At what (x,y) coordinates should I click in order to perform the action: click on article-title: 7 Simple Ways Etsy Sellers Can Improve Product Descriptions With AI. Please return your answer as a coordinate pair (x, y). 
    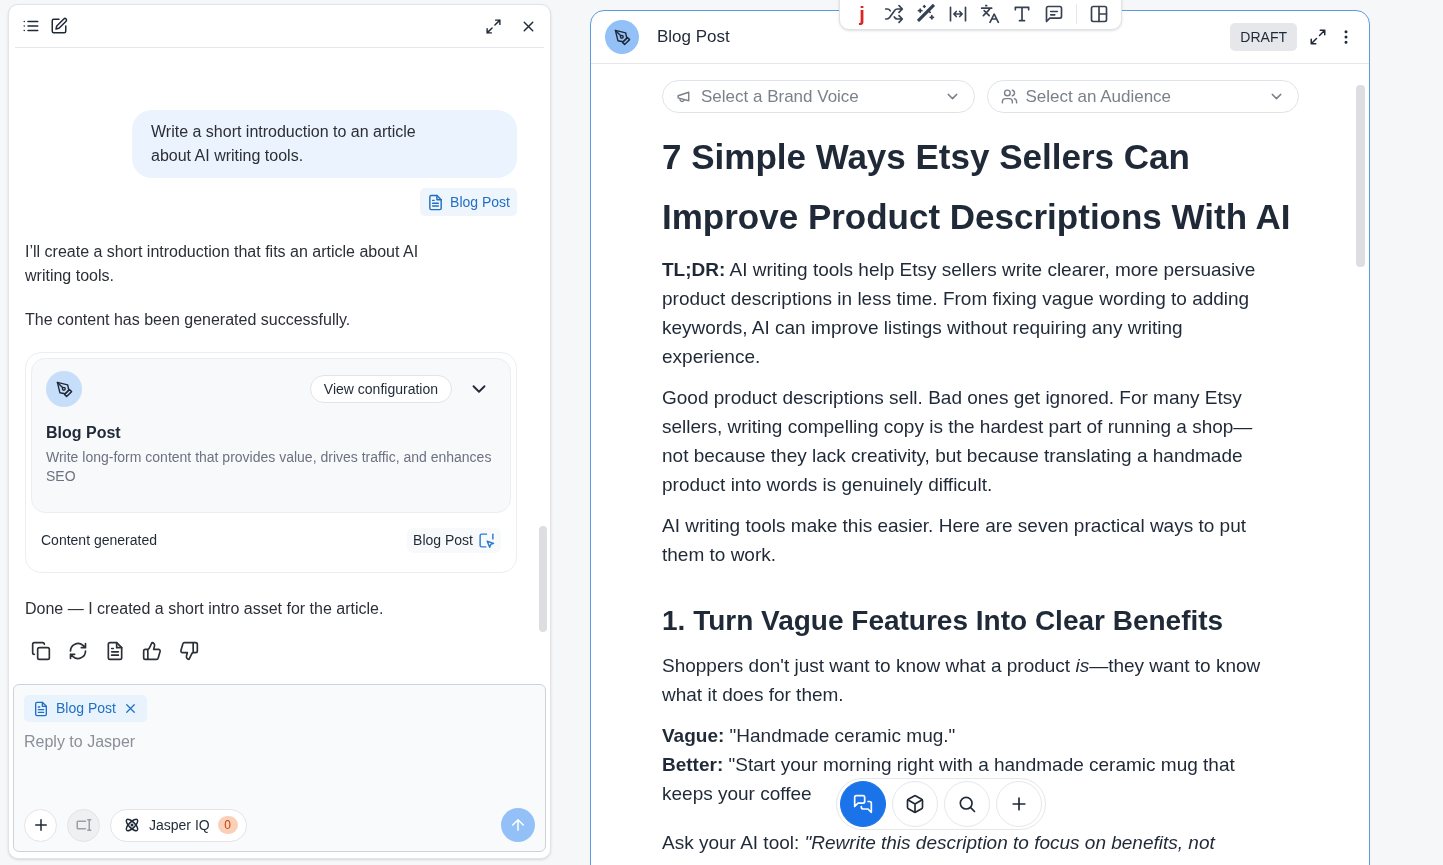
    Looking at the image, I should click on (977, 187).